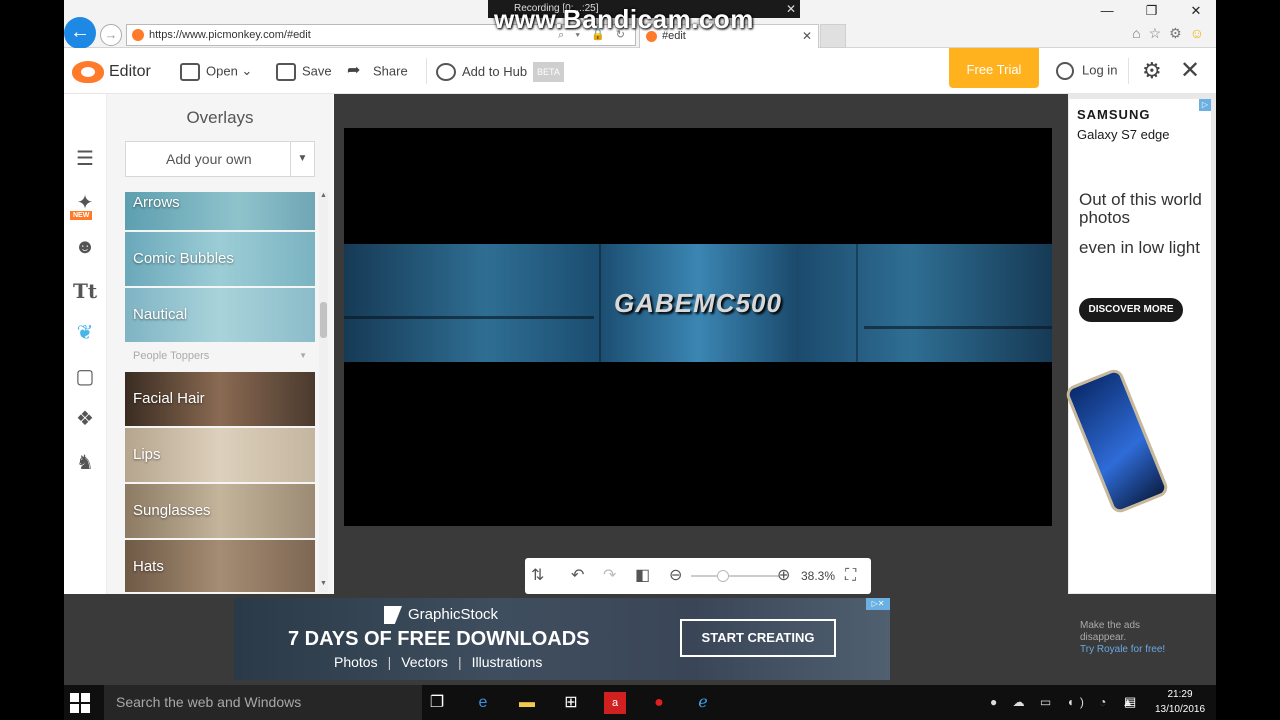 The height and width of the screenshot is (720, 1280). What do you see at coordinates (263, 702) in the screenshot?
I see `taskbar-search: Search the web and Windows` at bounding box center [263, 702].